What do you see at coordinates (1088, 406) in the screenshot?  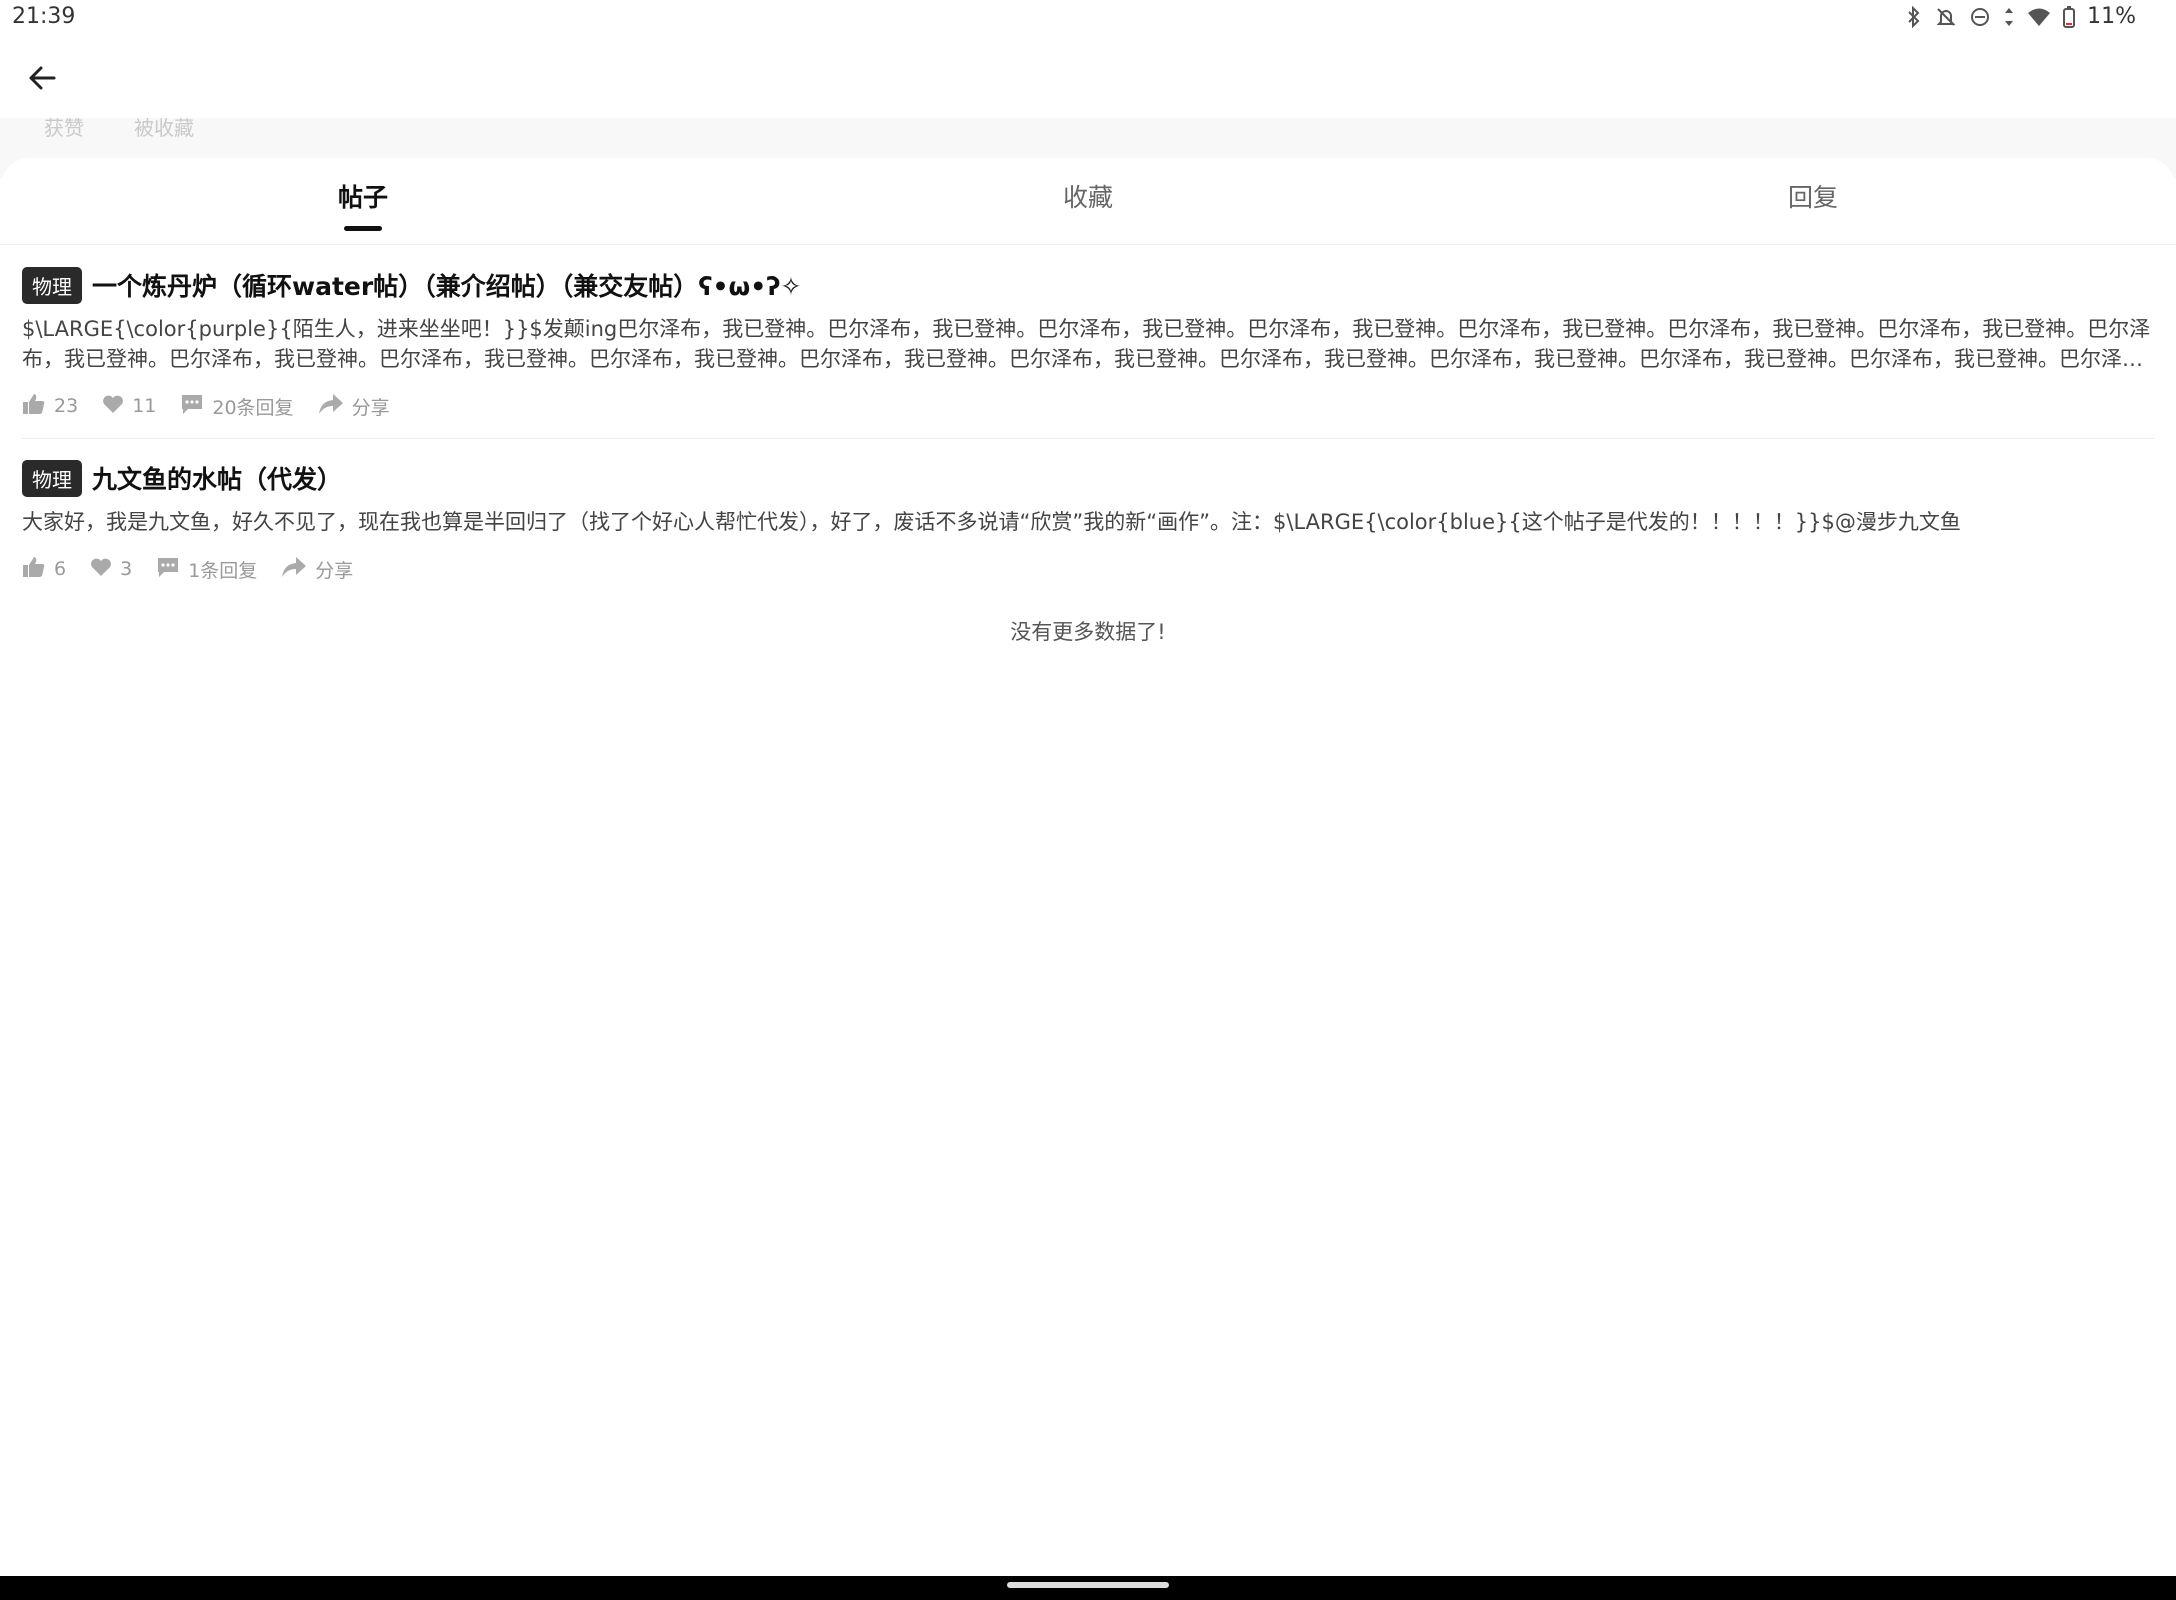 I see `post-actions: 23 11 20条回复 分享` at bounding box center [1088, 406].